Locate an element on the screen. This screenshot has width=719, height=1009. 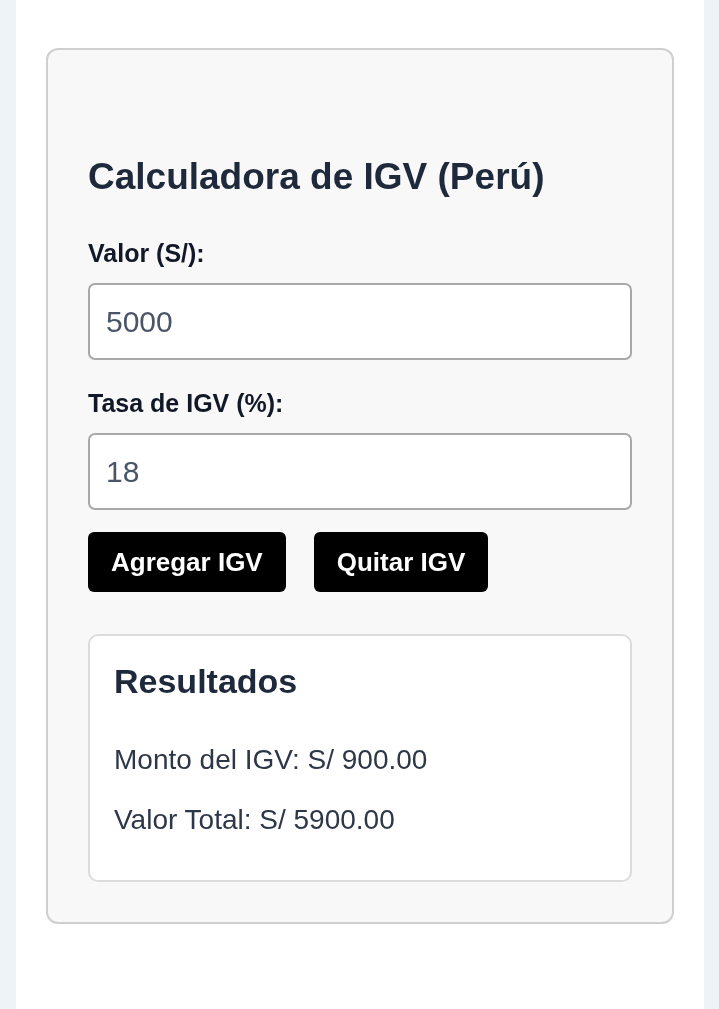
number-input: 18 is located at coordinates (360, 471).